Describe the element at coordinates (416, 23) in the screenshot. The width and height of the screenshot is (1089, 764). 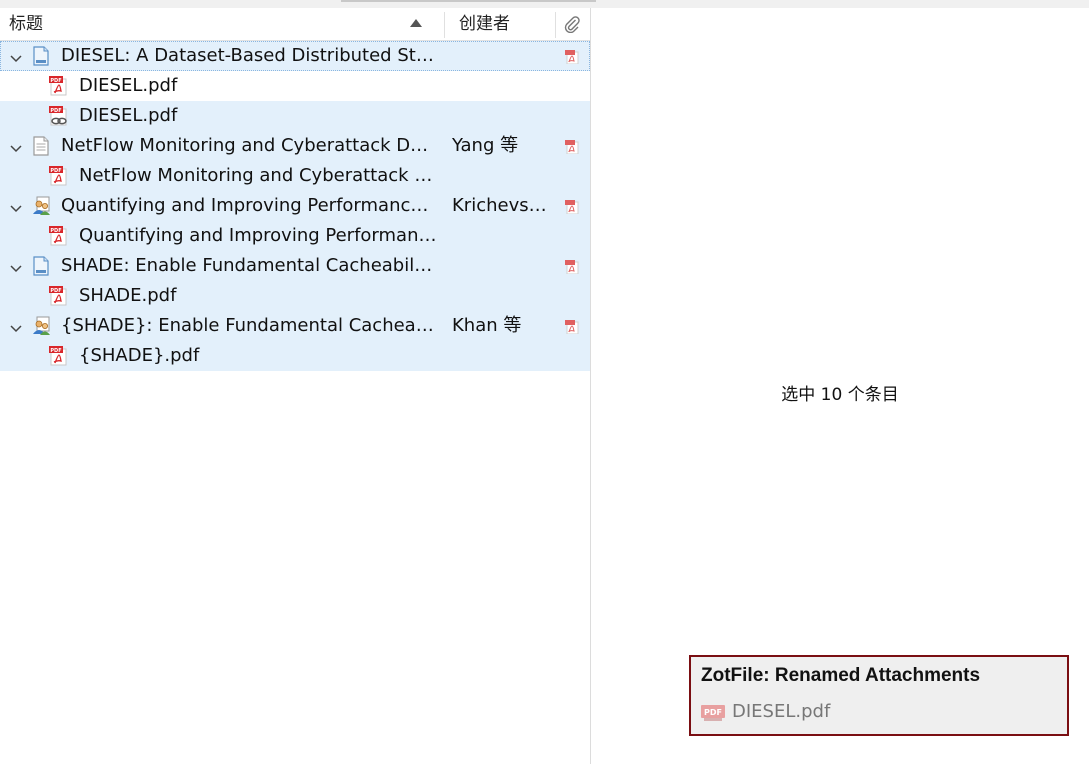
I see `sort-ascending-icon` at that location.